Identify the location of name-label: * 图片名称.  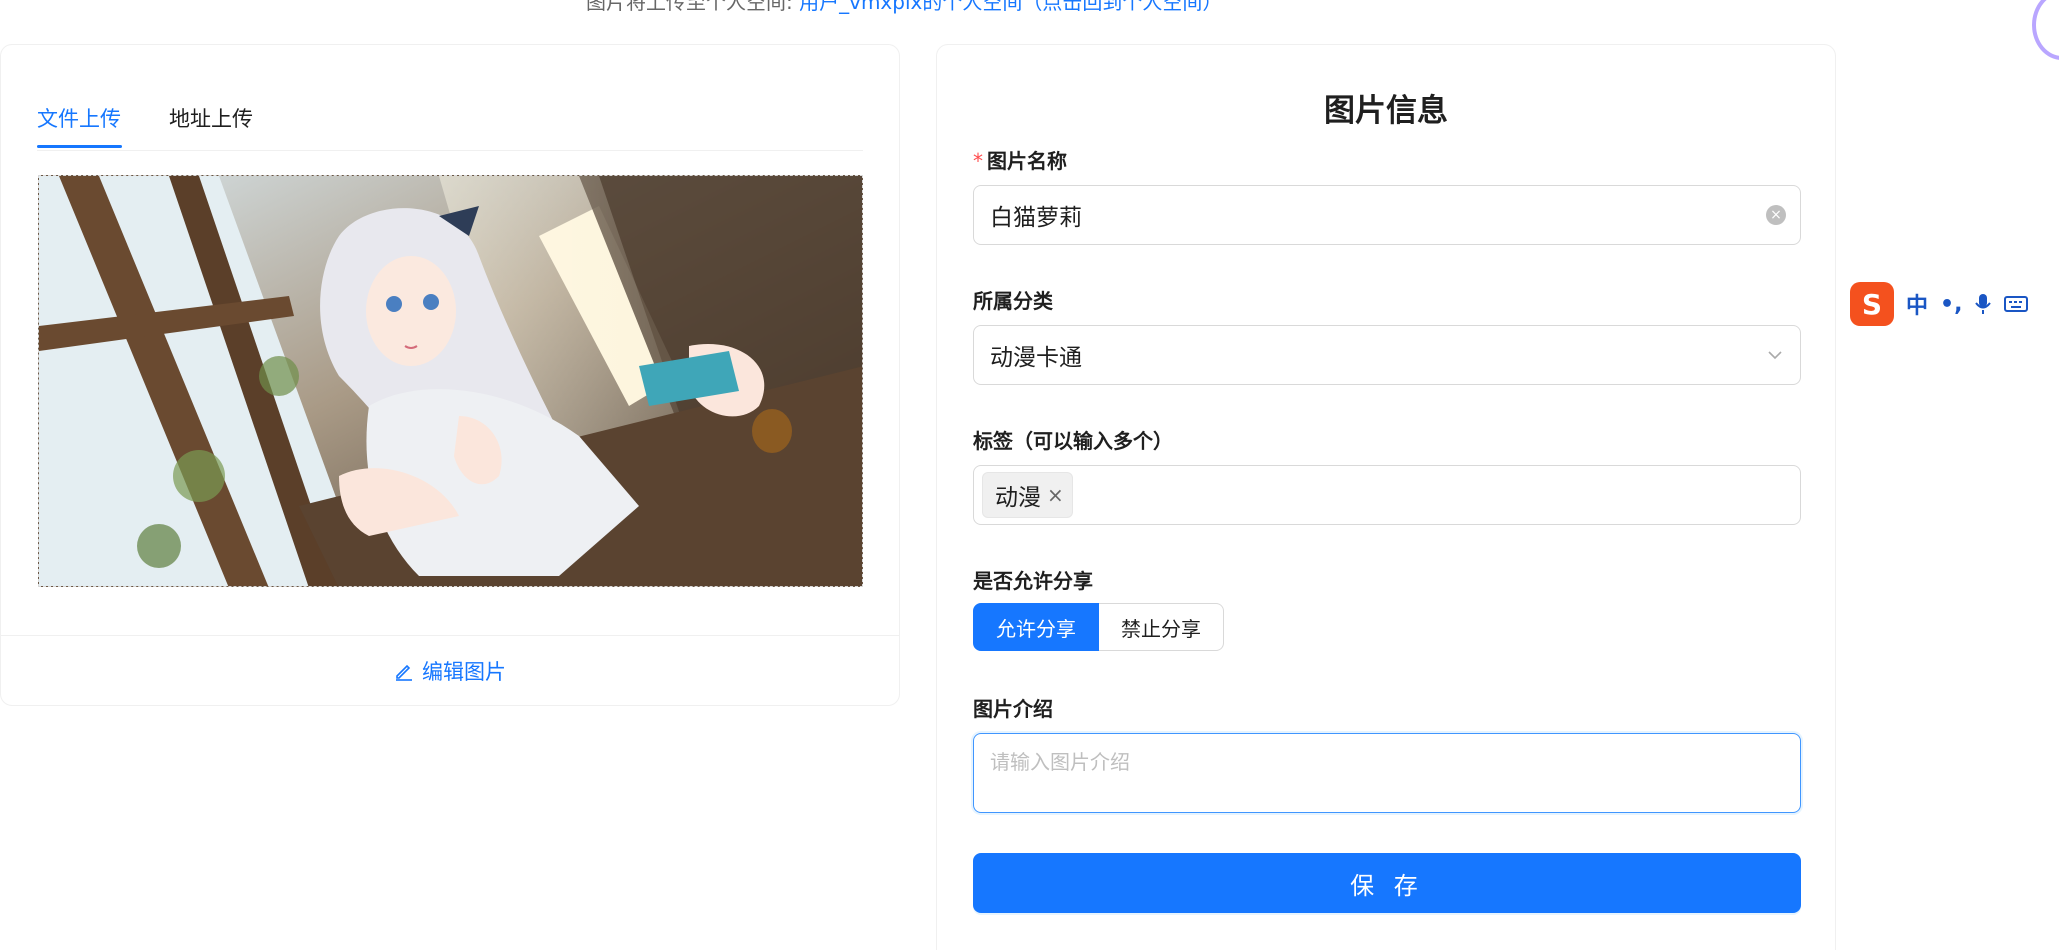
(1020, 159).